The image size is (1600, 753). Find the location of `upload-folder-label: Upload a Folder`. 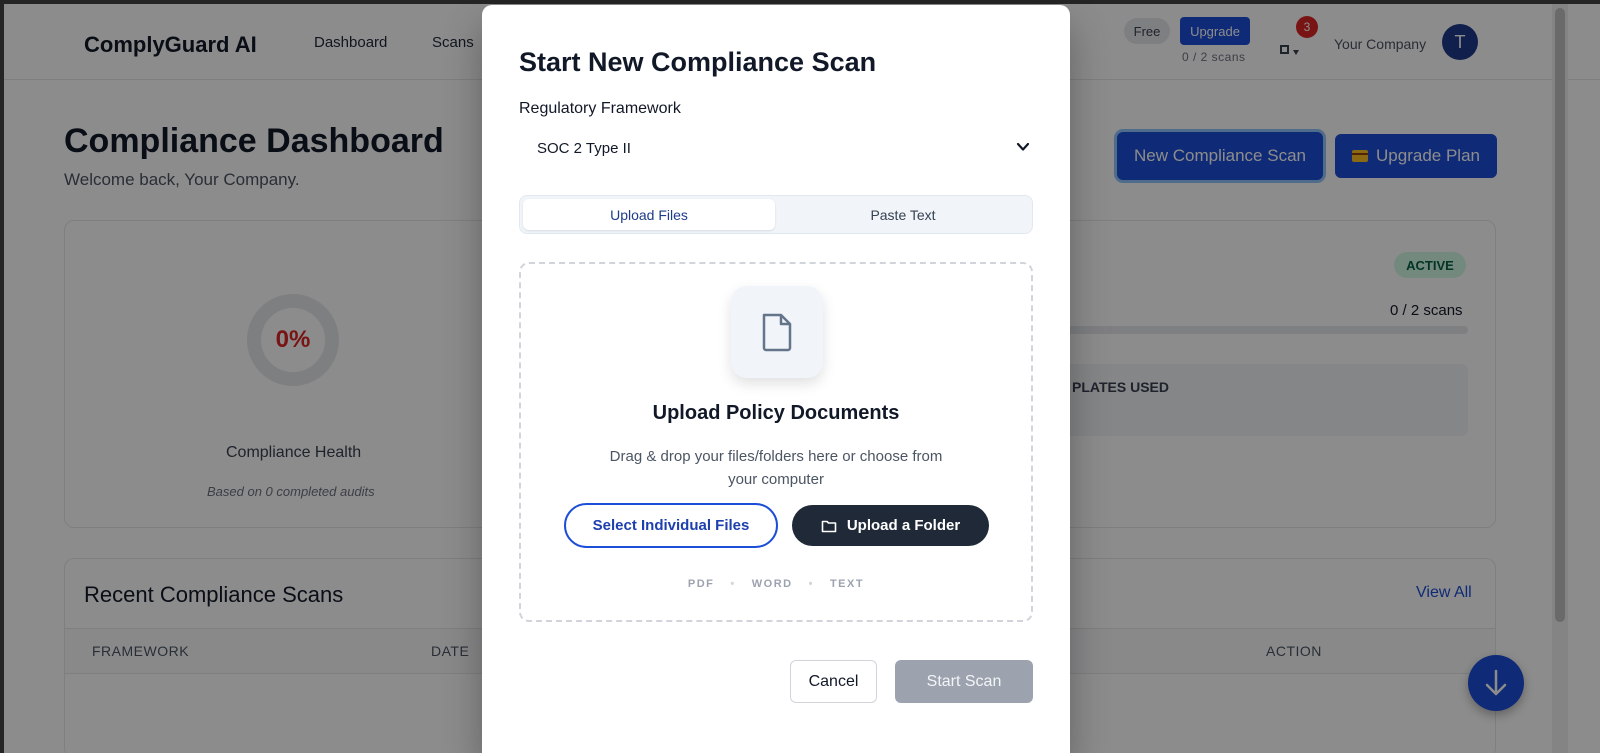

upload-folder-label: Upload a Folder is located at coordinates (903, 525).